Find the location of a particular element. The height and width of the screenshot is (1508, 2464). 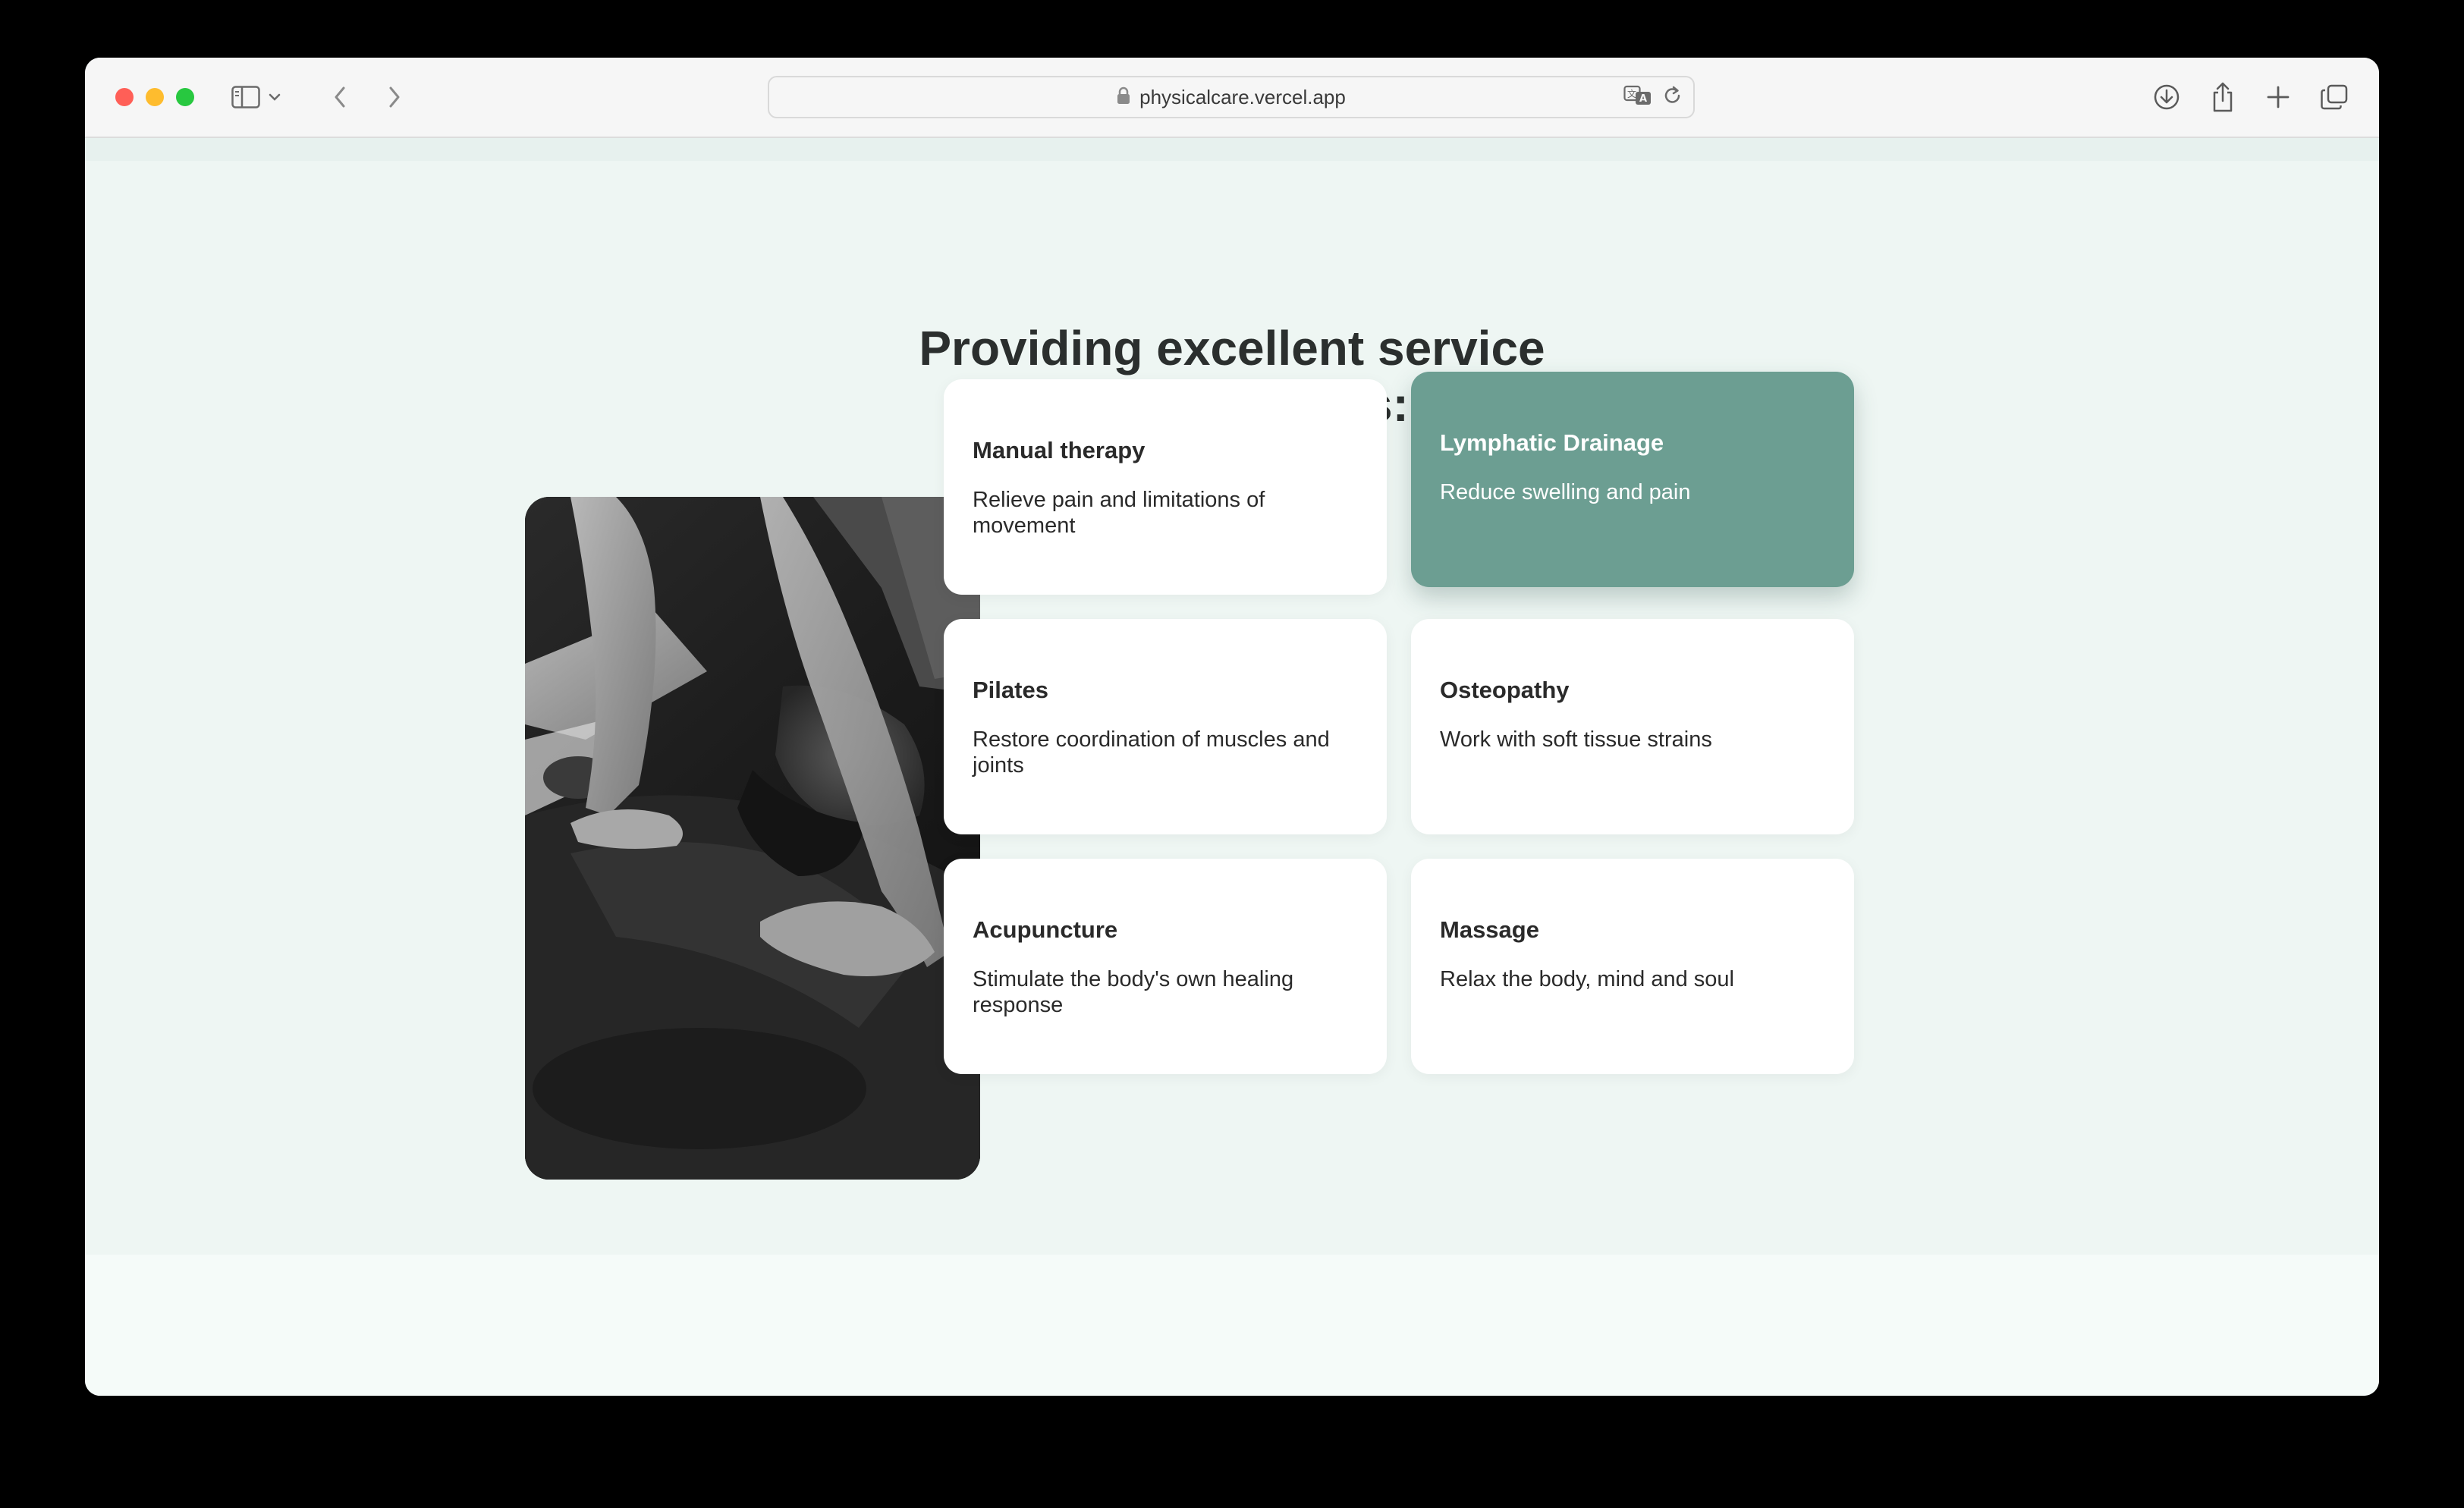

reload-icon is located at coordinates (1673, 97).